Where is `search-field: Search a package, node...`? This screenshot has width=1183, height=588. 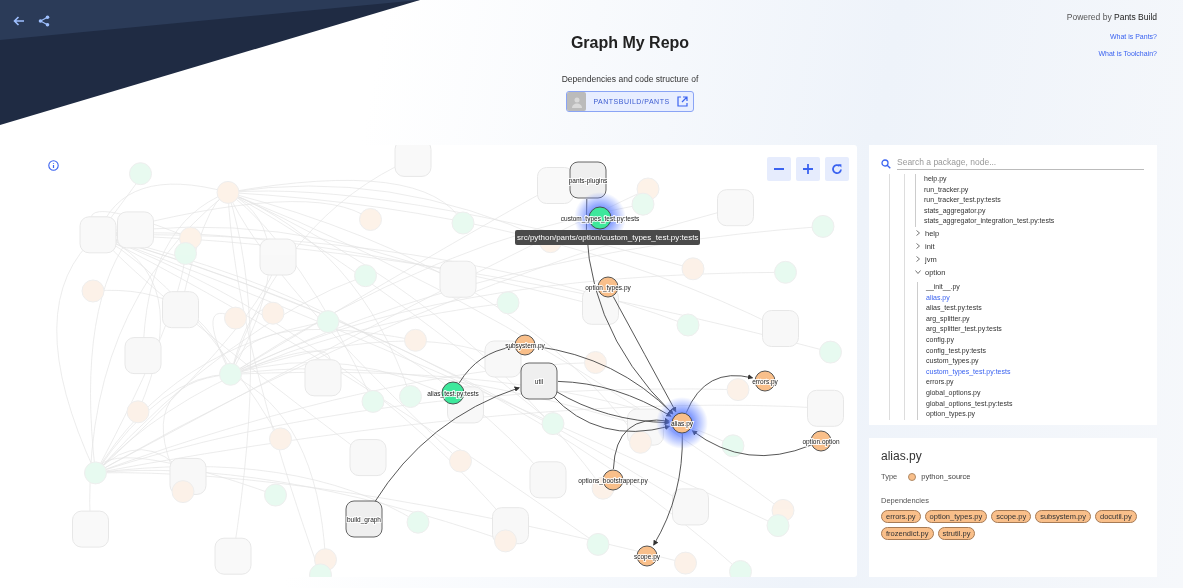 search-field: Search a package, node... is located at coordinates (1020, 163).